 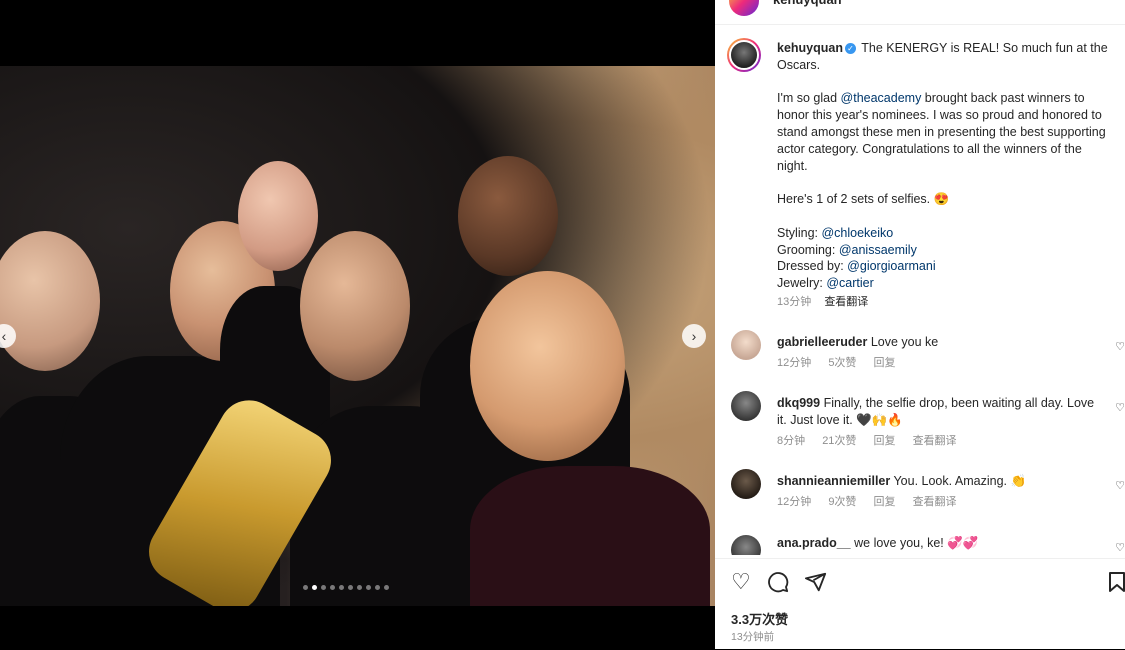 I want to click on credit-link-styling: @chloekeiko, so click(x=857, y=233).